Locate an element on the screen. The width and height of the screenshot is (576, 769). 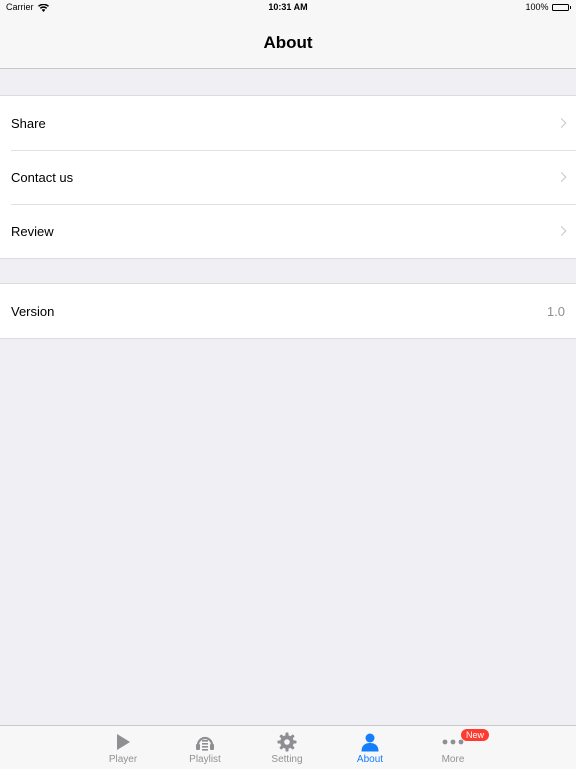
review-row: Review is located at coordinates (288, 231).